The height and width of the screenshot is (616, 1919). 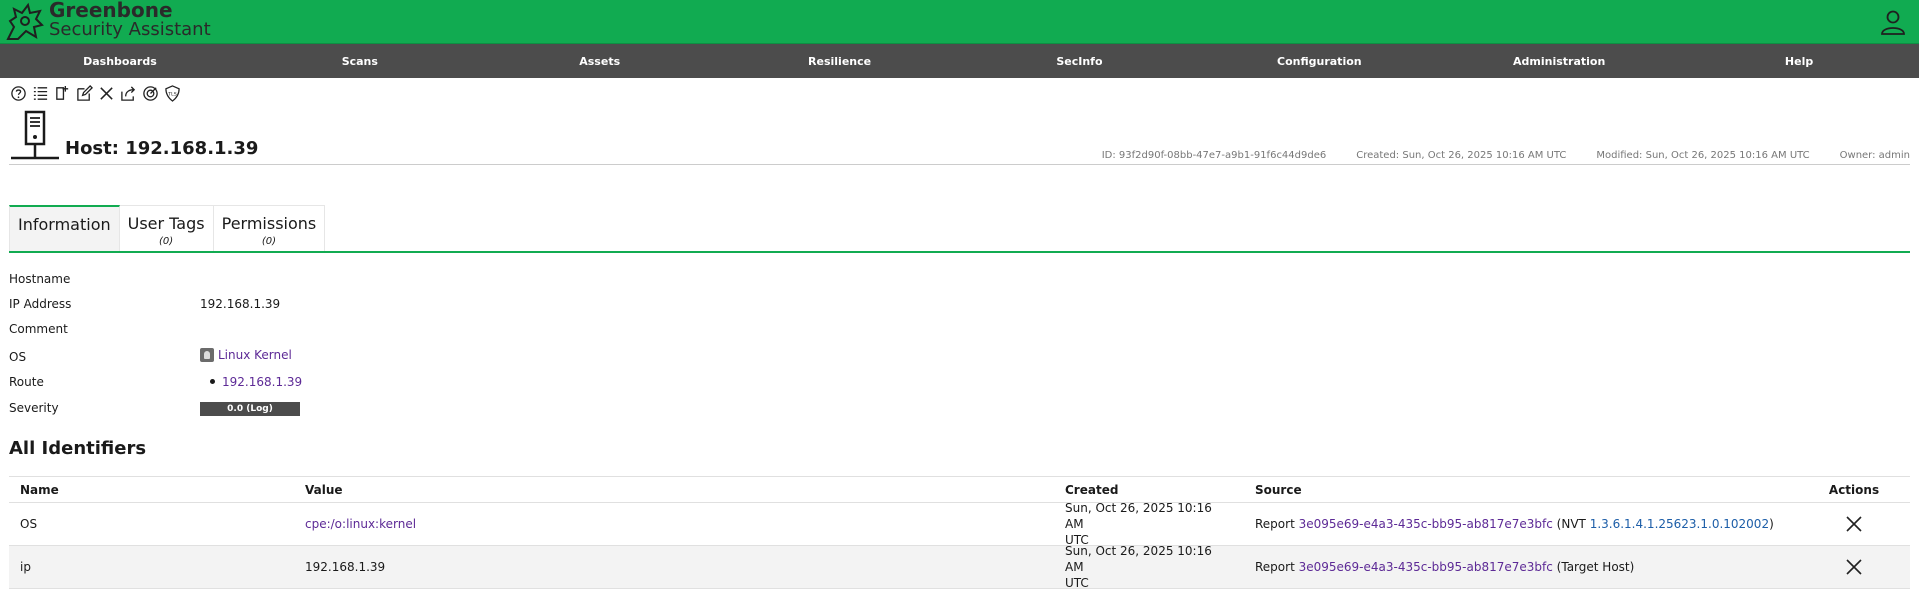 I want to click on table-header: Name Value Created Source Actions, so click(x=959, y=489).